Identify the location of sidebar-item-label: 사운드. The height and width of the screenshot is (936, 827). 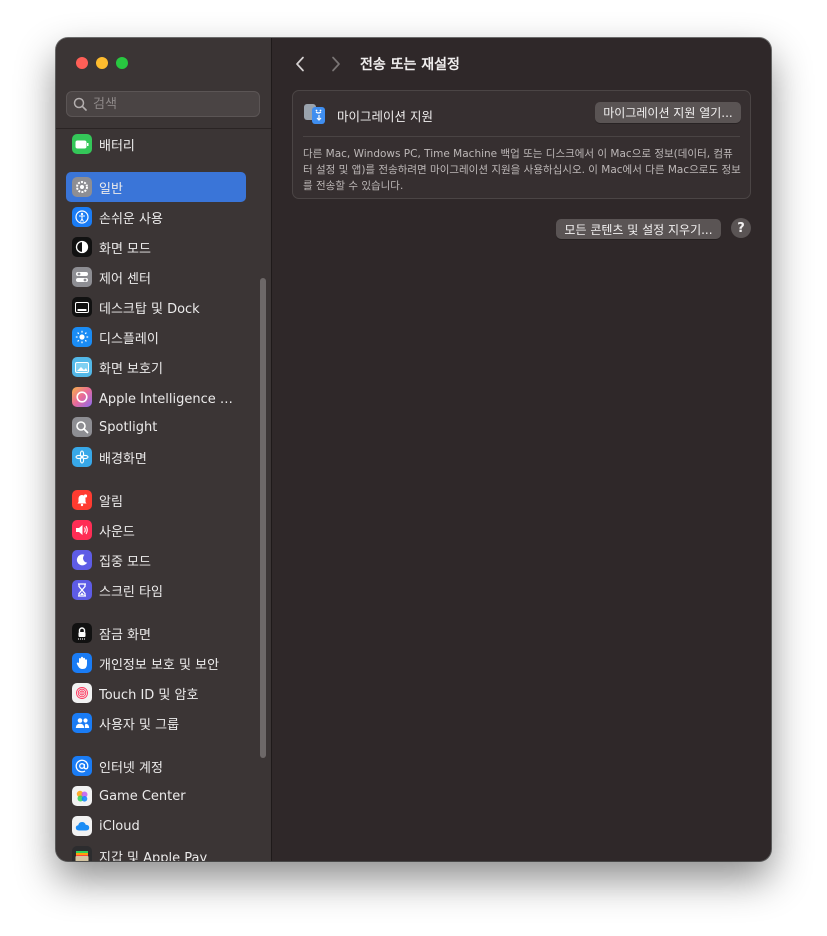
(117, 532).